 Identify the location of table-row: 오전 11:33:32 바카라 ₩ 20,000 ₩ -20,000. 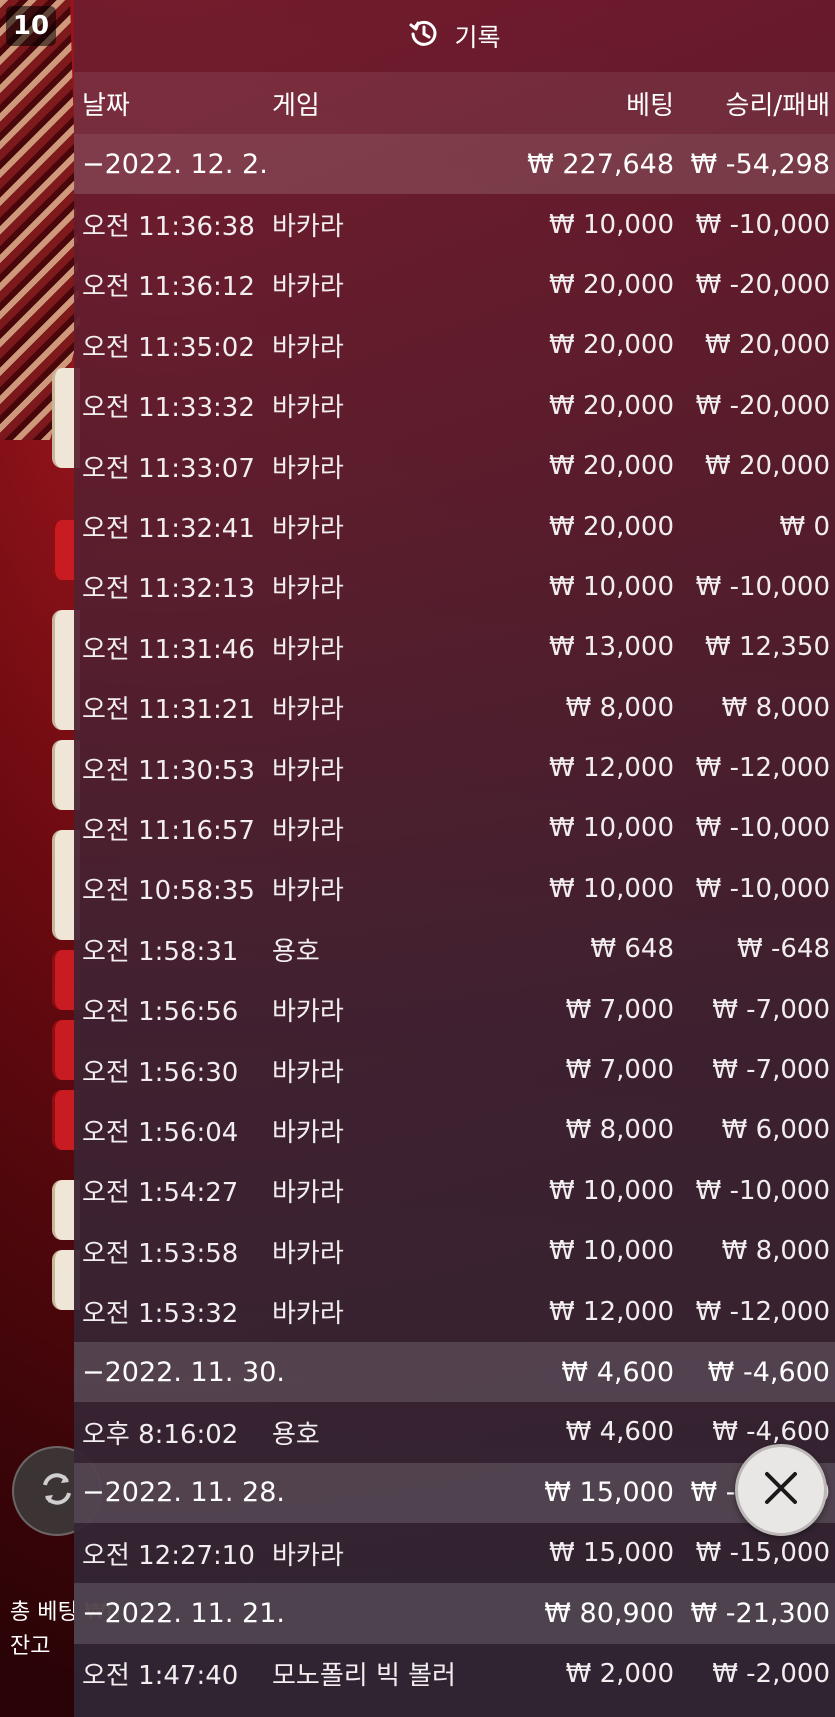
(454, 406).